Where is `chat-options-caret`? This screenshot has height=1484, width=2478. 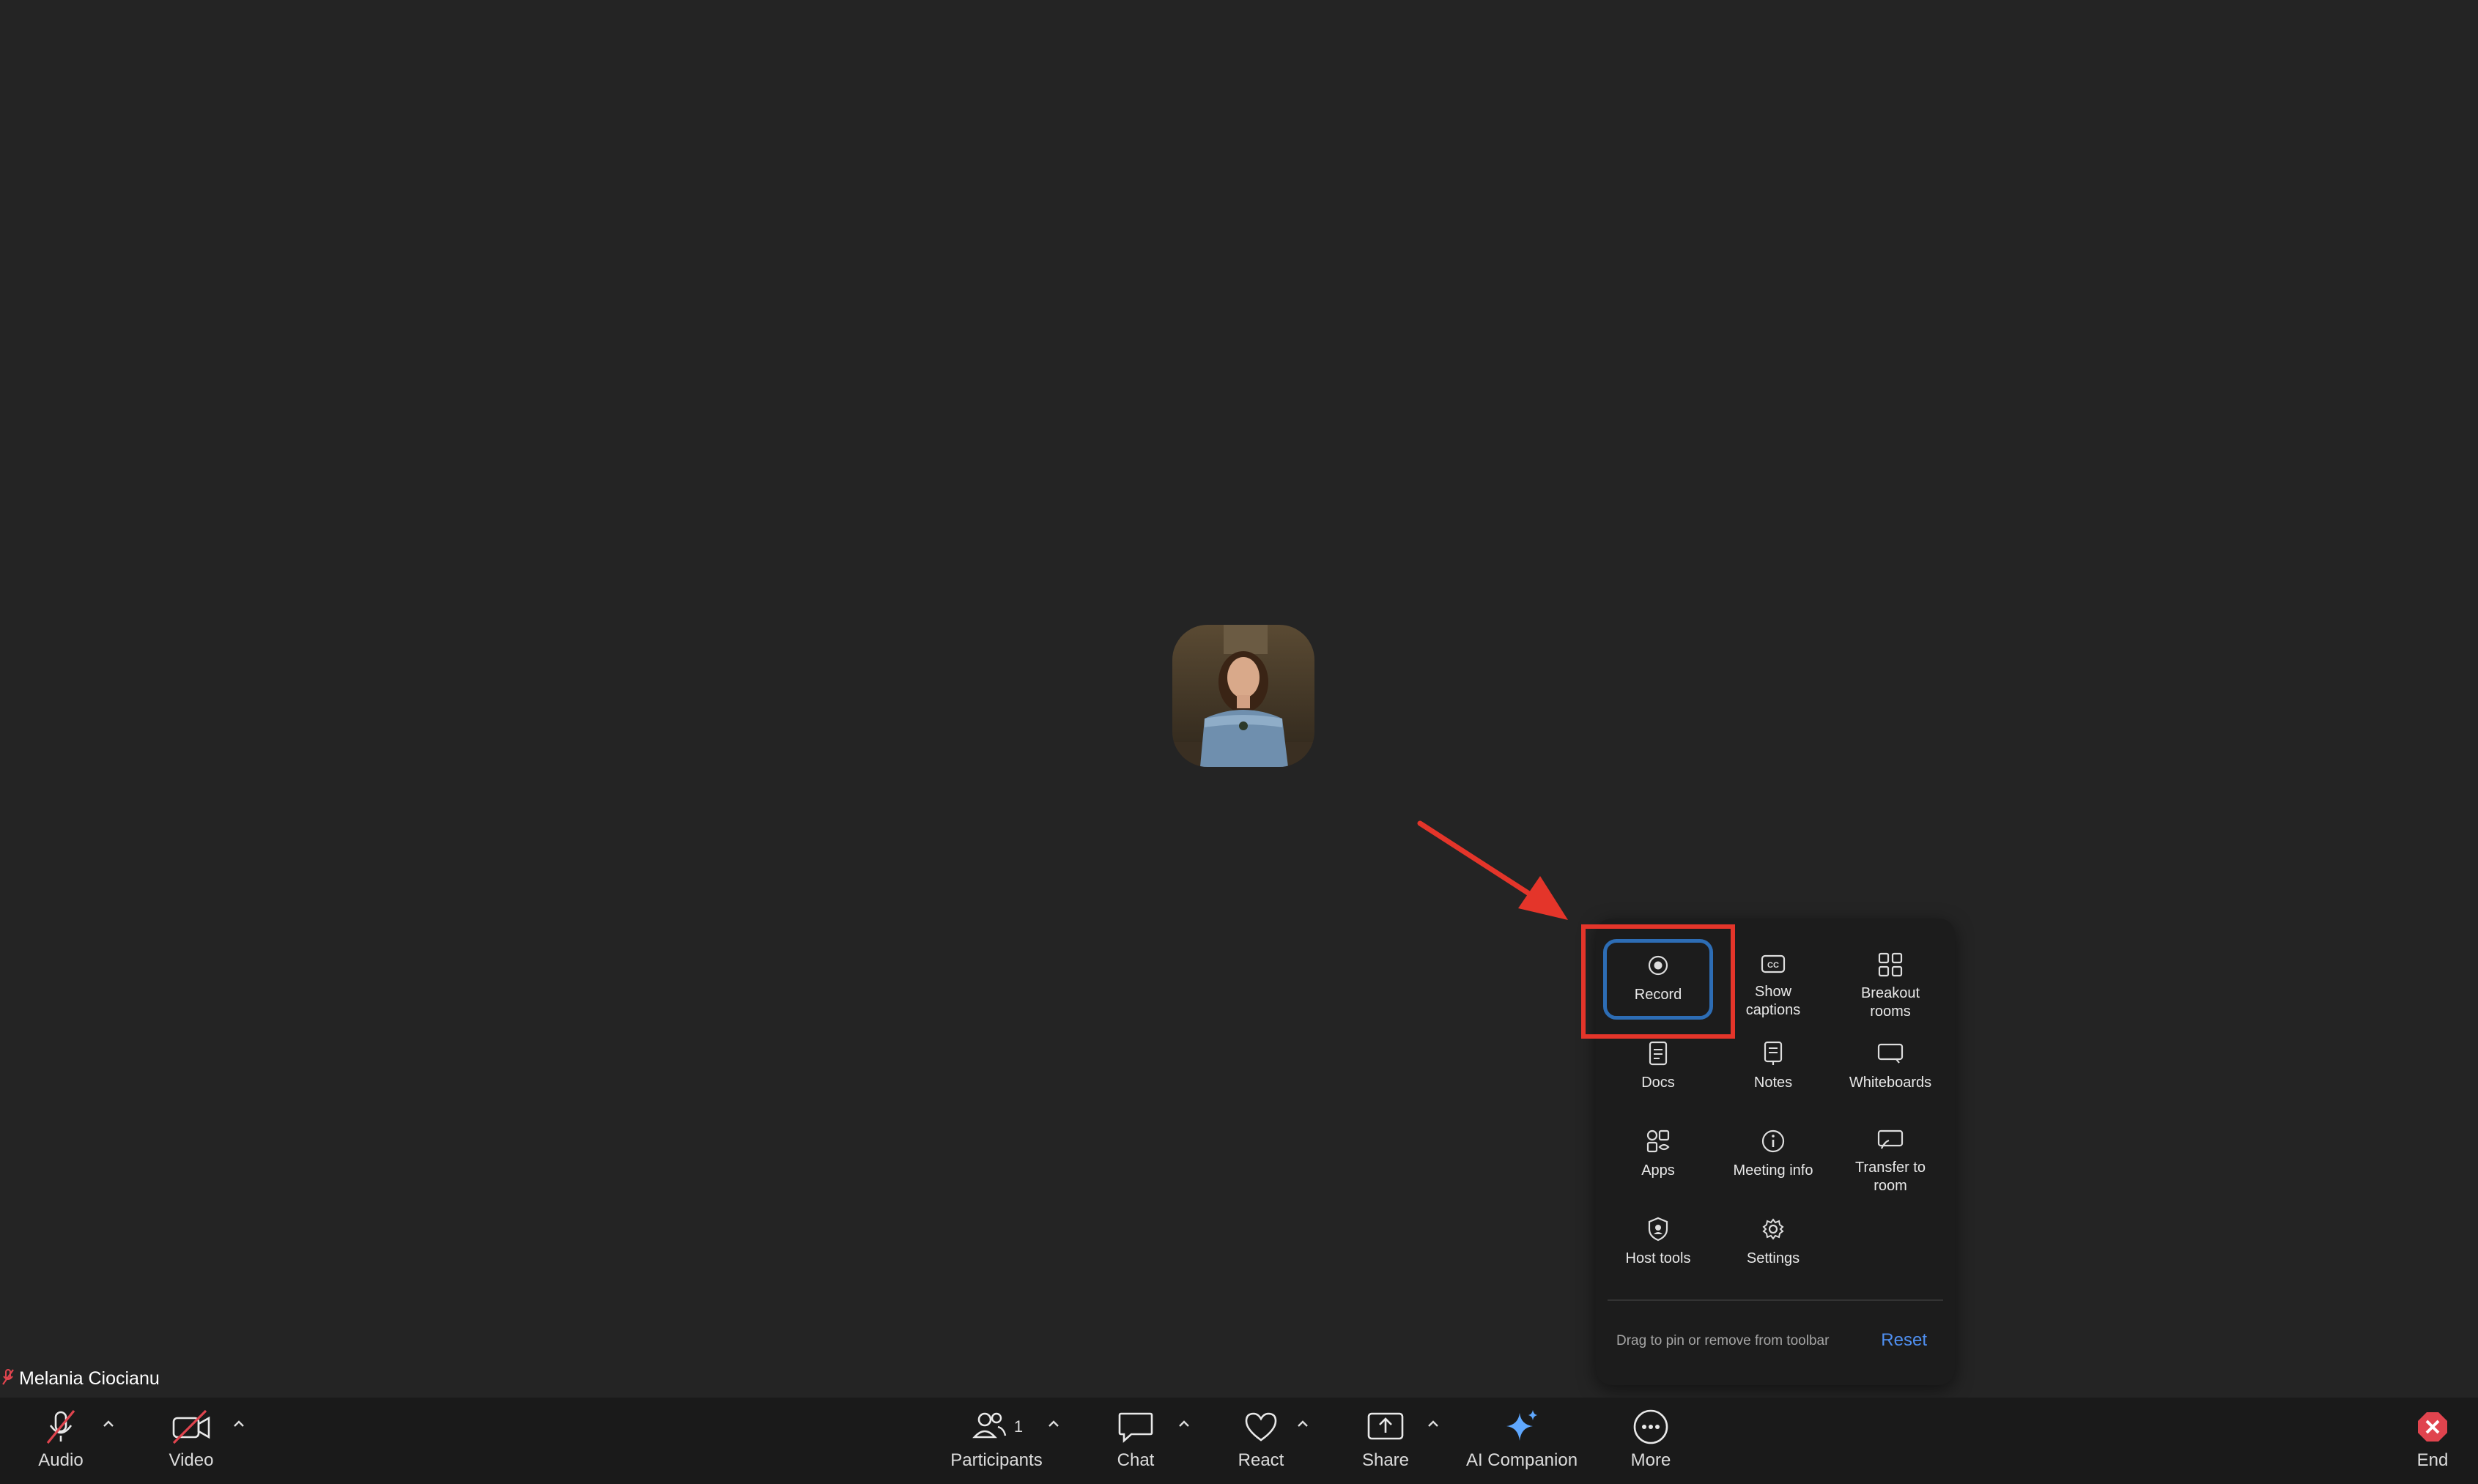 chat-options-caret is located at coordinates (1184, 1424).